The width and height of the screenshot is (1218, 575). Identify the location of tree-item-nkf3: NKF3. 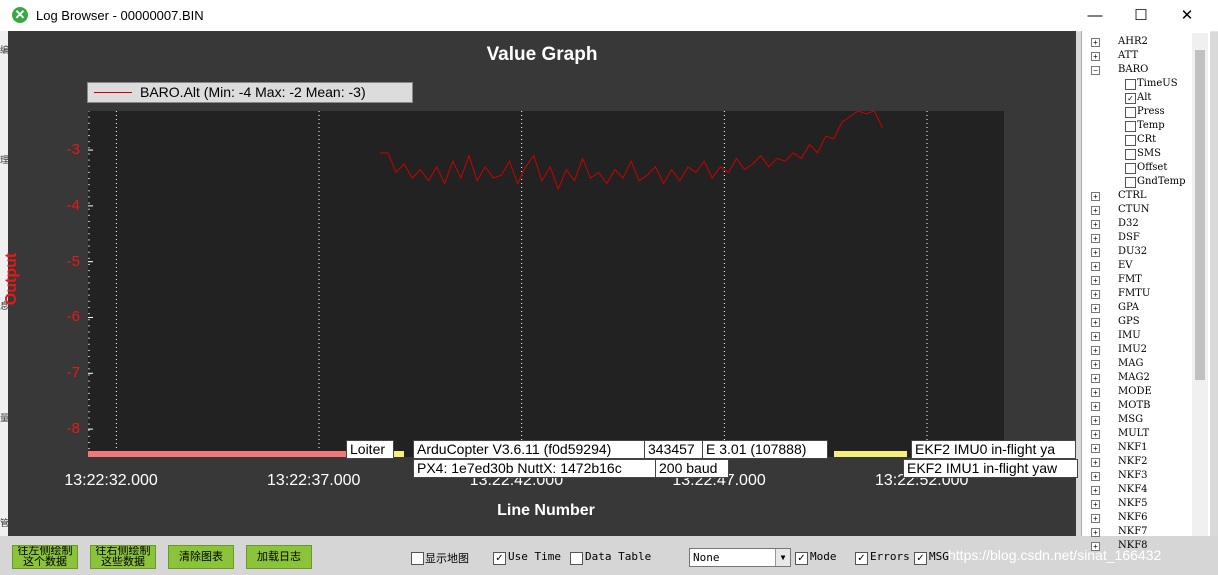
(1133, 476).